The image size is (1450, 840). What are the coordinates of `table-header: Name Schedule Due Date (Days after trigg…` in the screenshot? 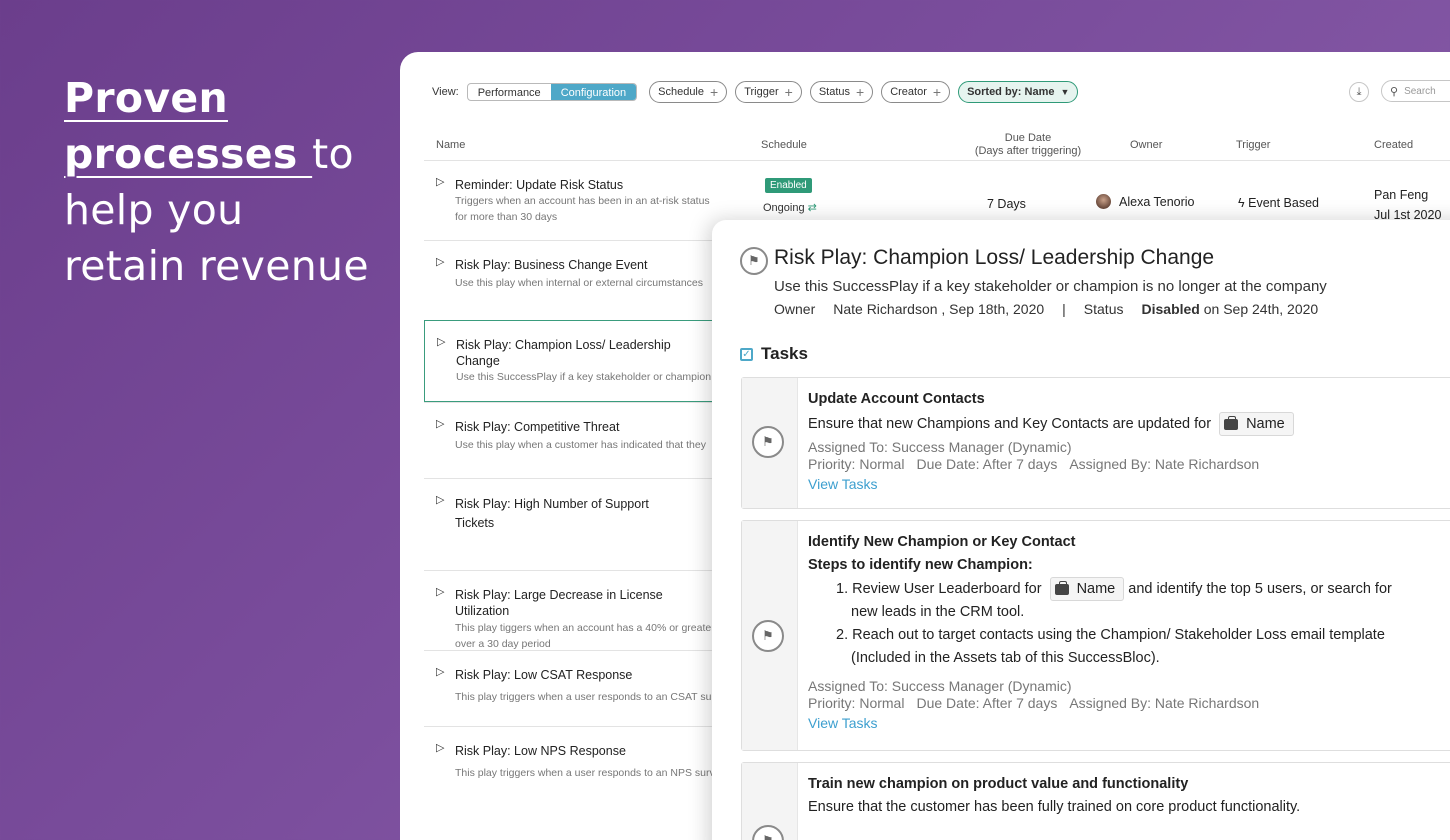 It's located at (925, 147).